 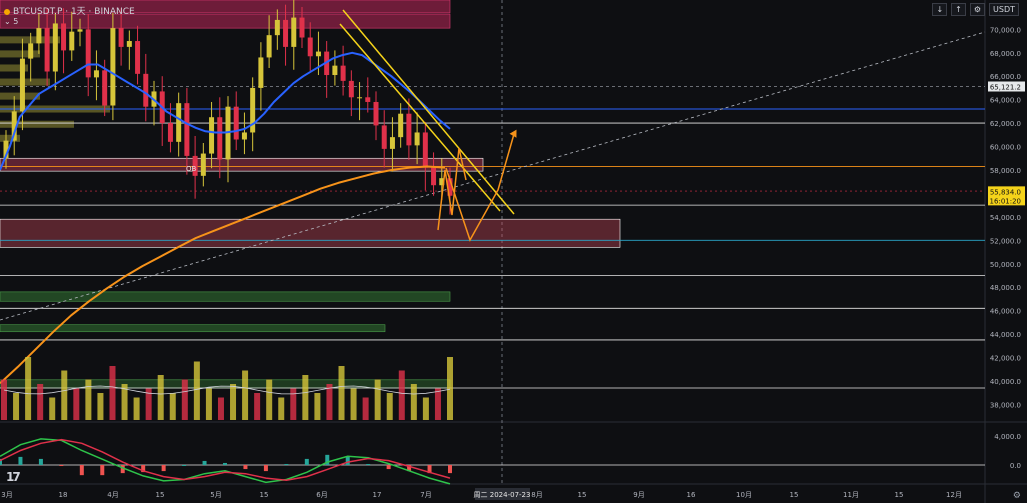 What do you see at coordinates (1005, 77) in the screenshot?
I see `y-tick-label: 66,000.0` at bounding box center [1005, 77].